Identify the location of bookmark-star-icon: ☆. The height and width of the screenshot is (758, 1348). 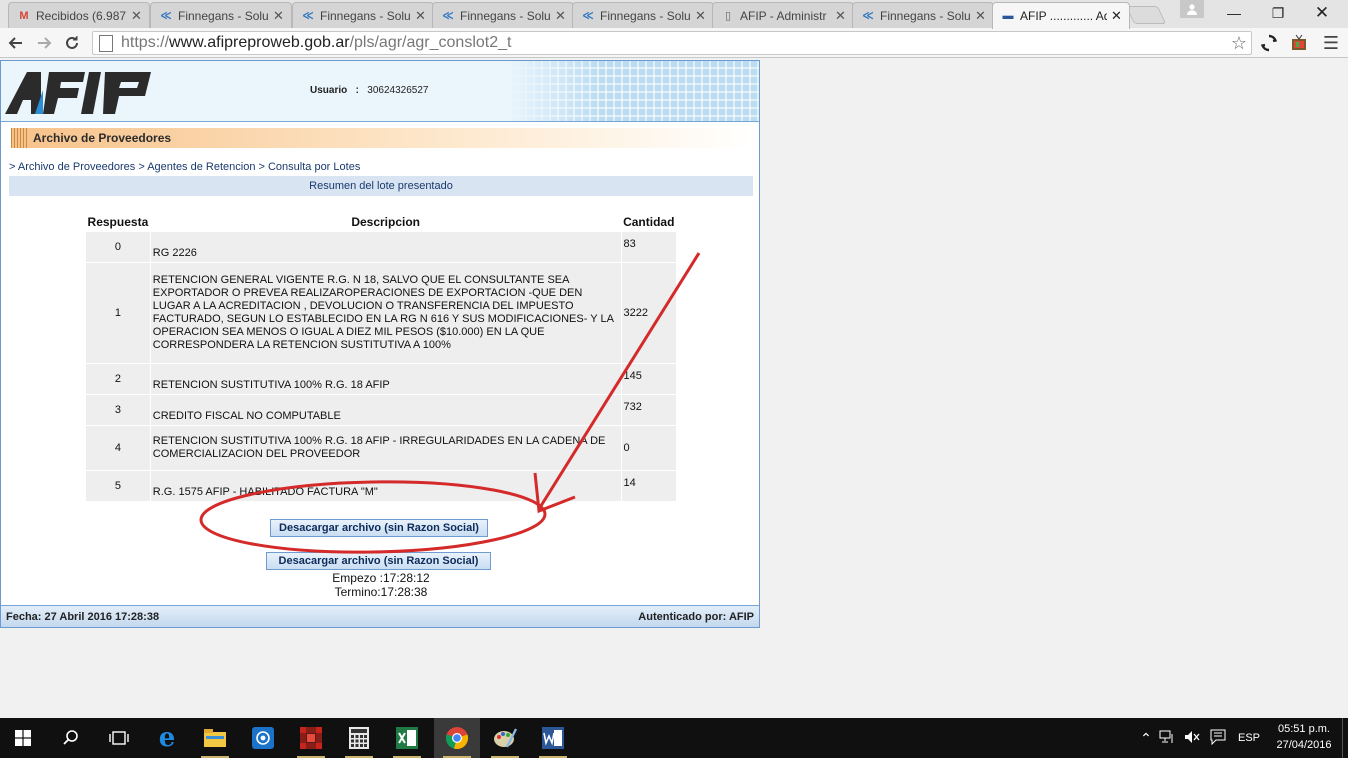
(1239, 43).